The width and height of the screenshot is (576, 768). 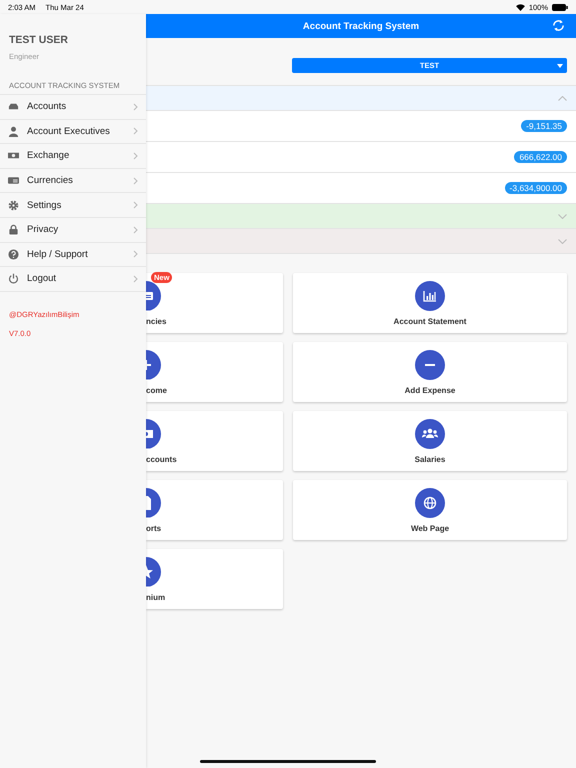 What do you see at coordinates (361, 26) in the screenshot?
I see `header-title: Account Tracking System` at bounding box center [361, 26].